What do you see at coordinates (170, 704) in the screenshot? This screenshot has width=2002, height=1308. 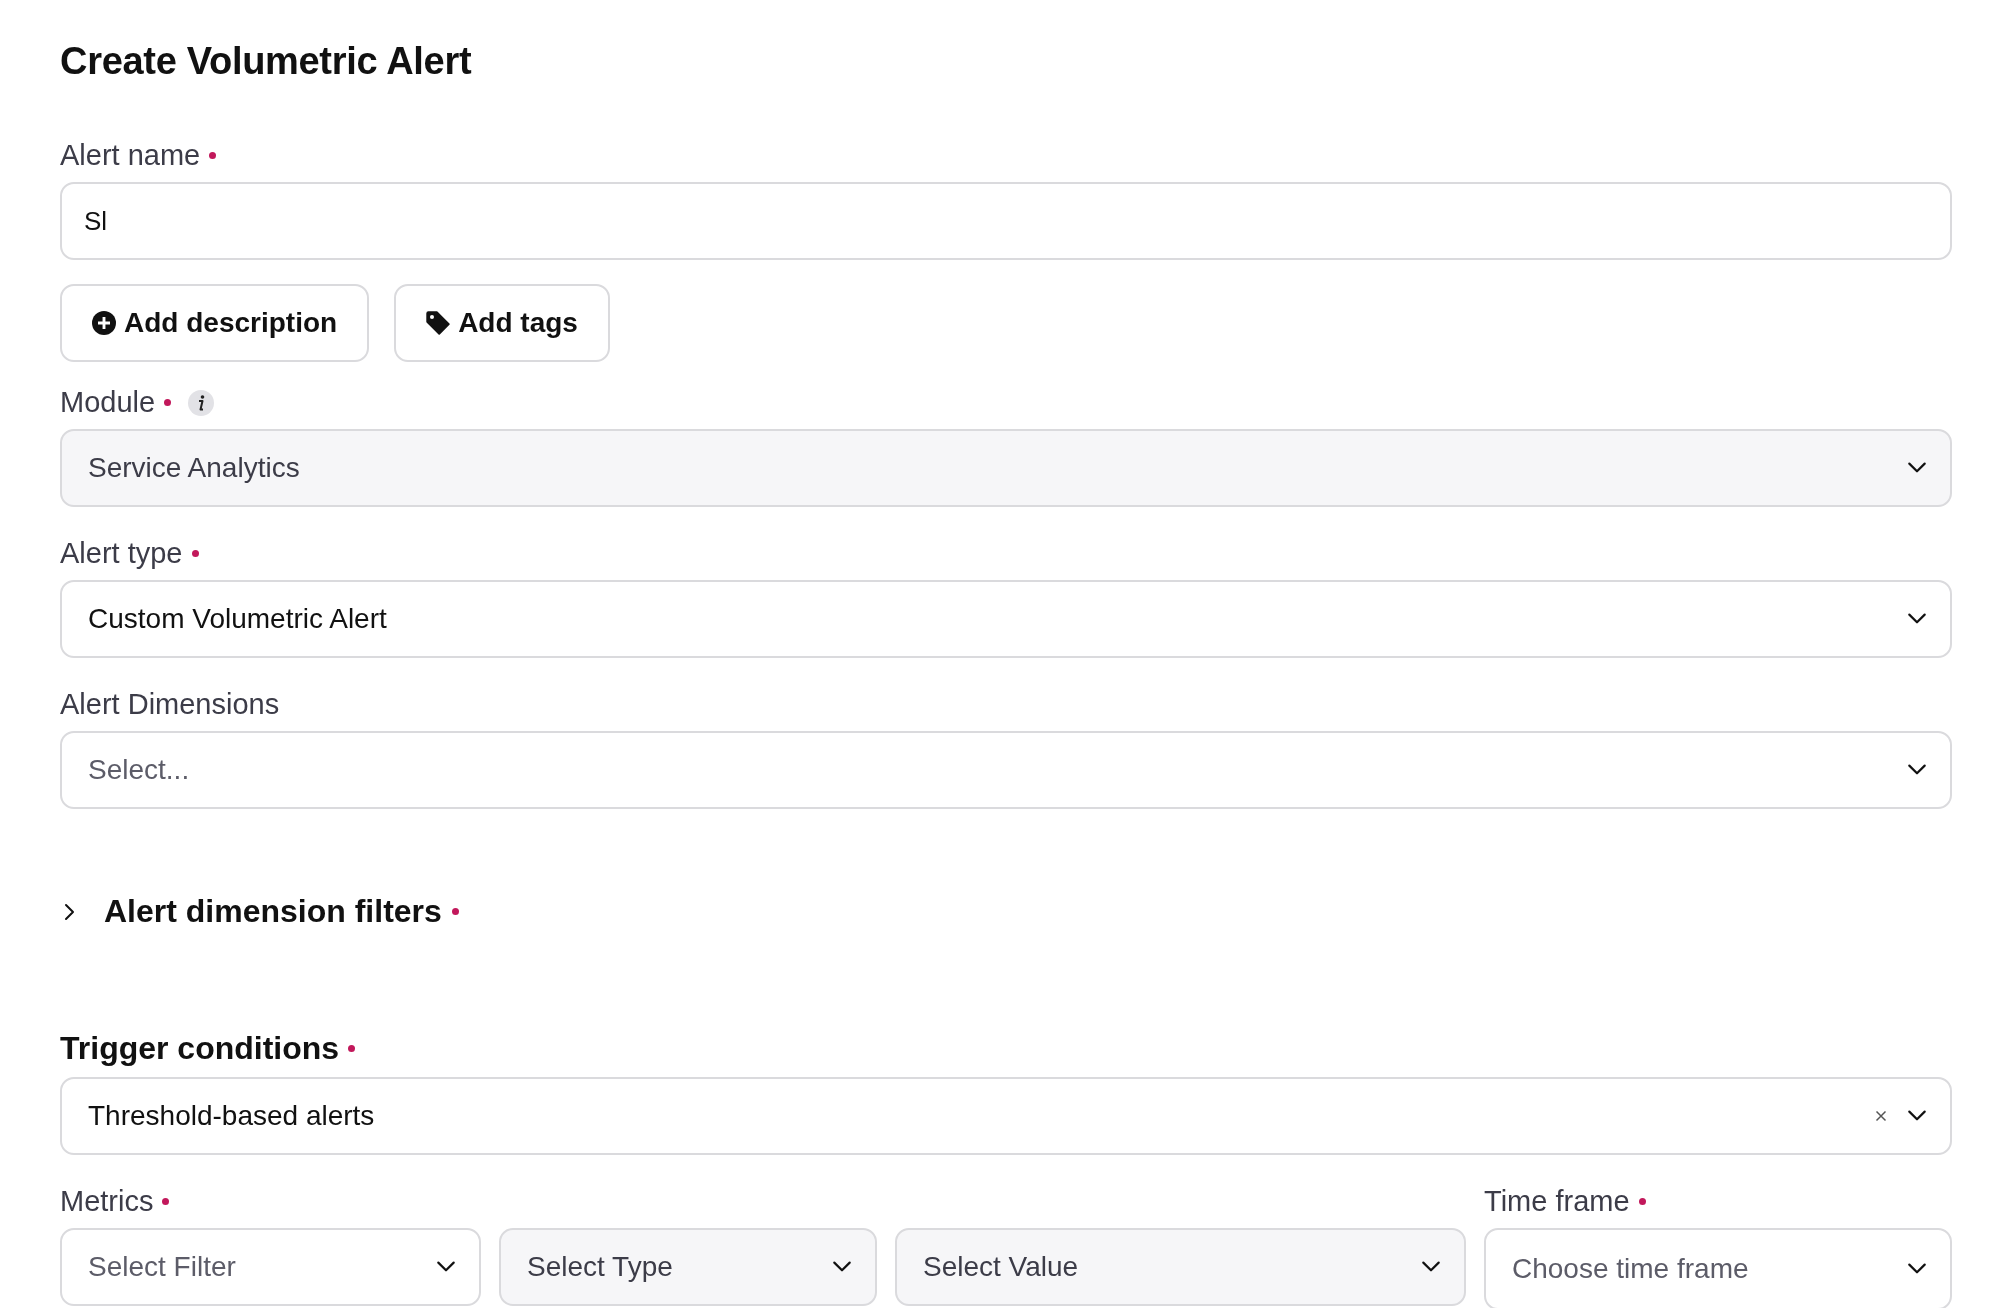 I see `field-label: Alert Dimensions` at bounding box center [170, 704].